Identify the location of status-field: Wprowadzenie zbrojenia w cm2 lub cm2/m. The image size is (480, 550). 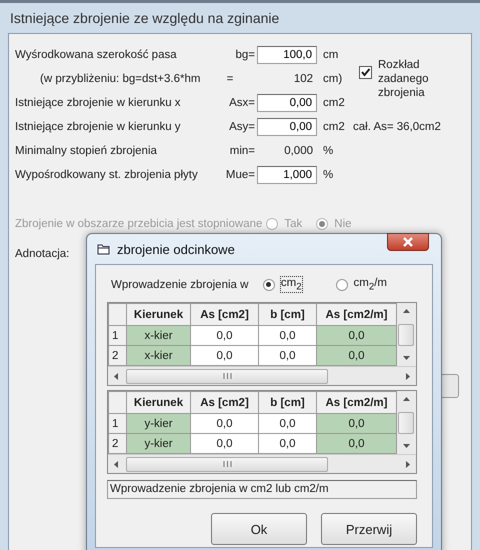
(262, 490).